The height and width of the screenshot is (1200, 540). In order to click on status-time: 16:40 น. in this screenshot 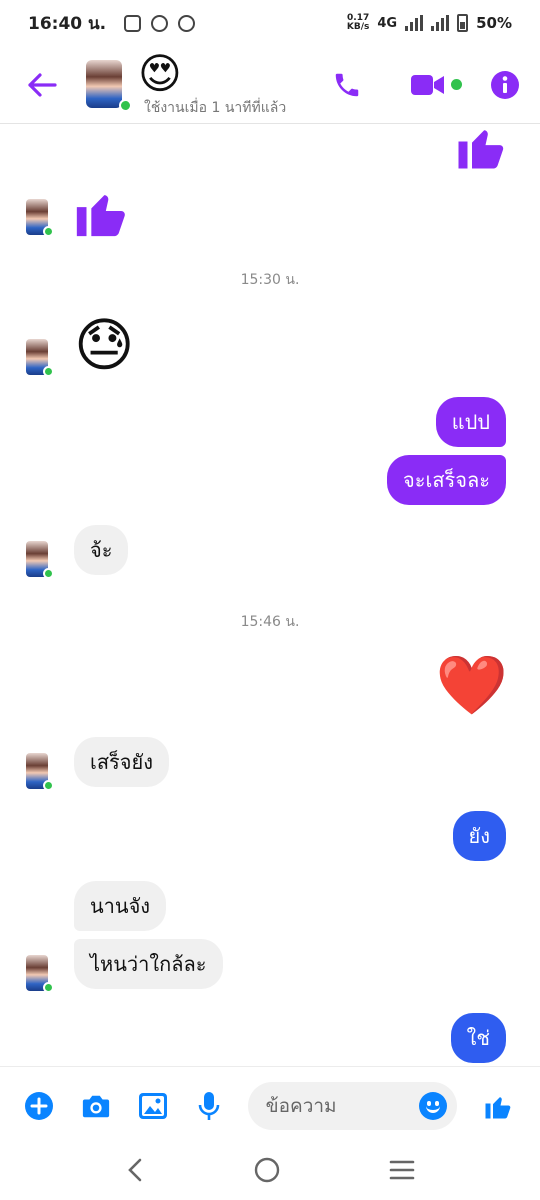, I will do `click(67, 23)`.